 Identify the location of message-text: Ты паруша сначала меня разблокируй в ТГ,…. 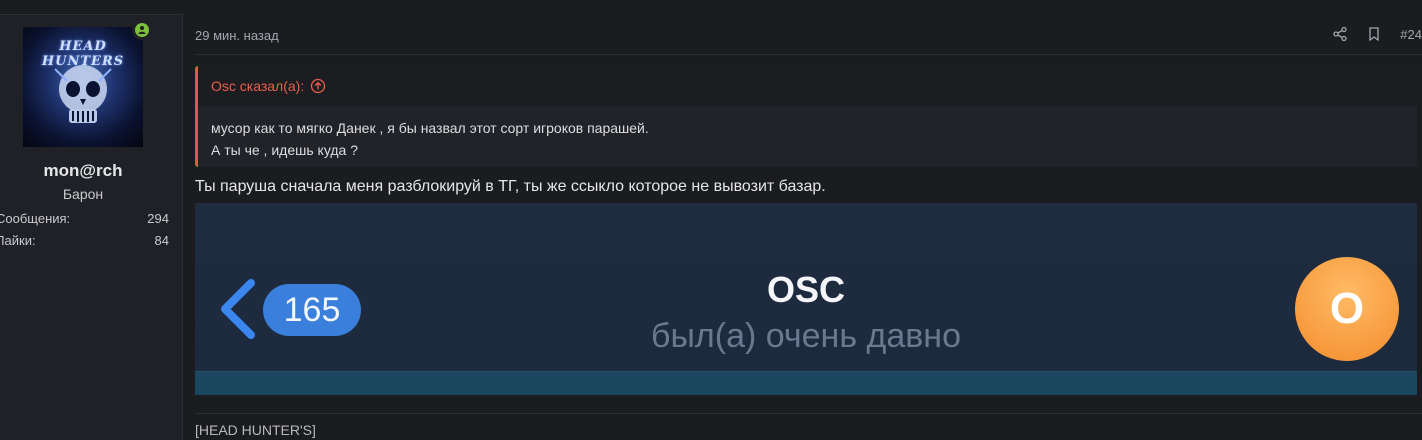
(510, 186).